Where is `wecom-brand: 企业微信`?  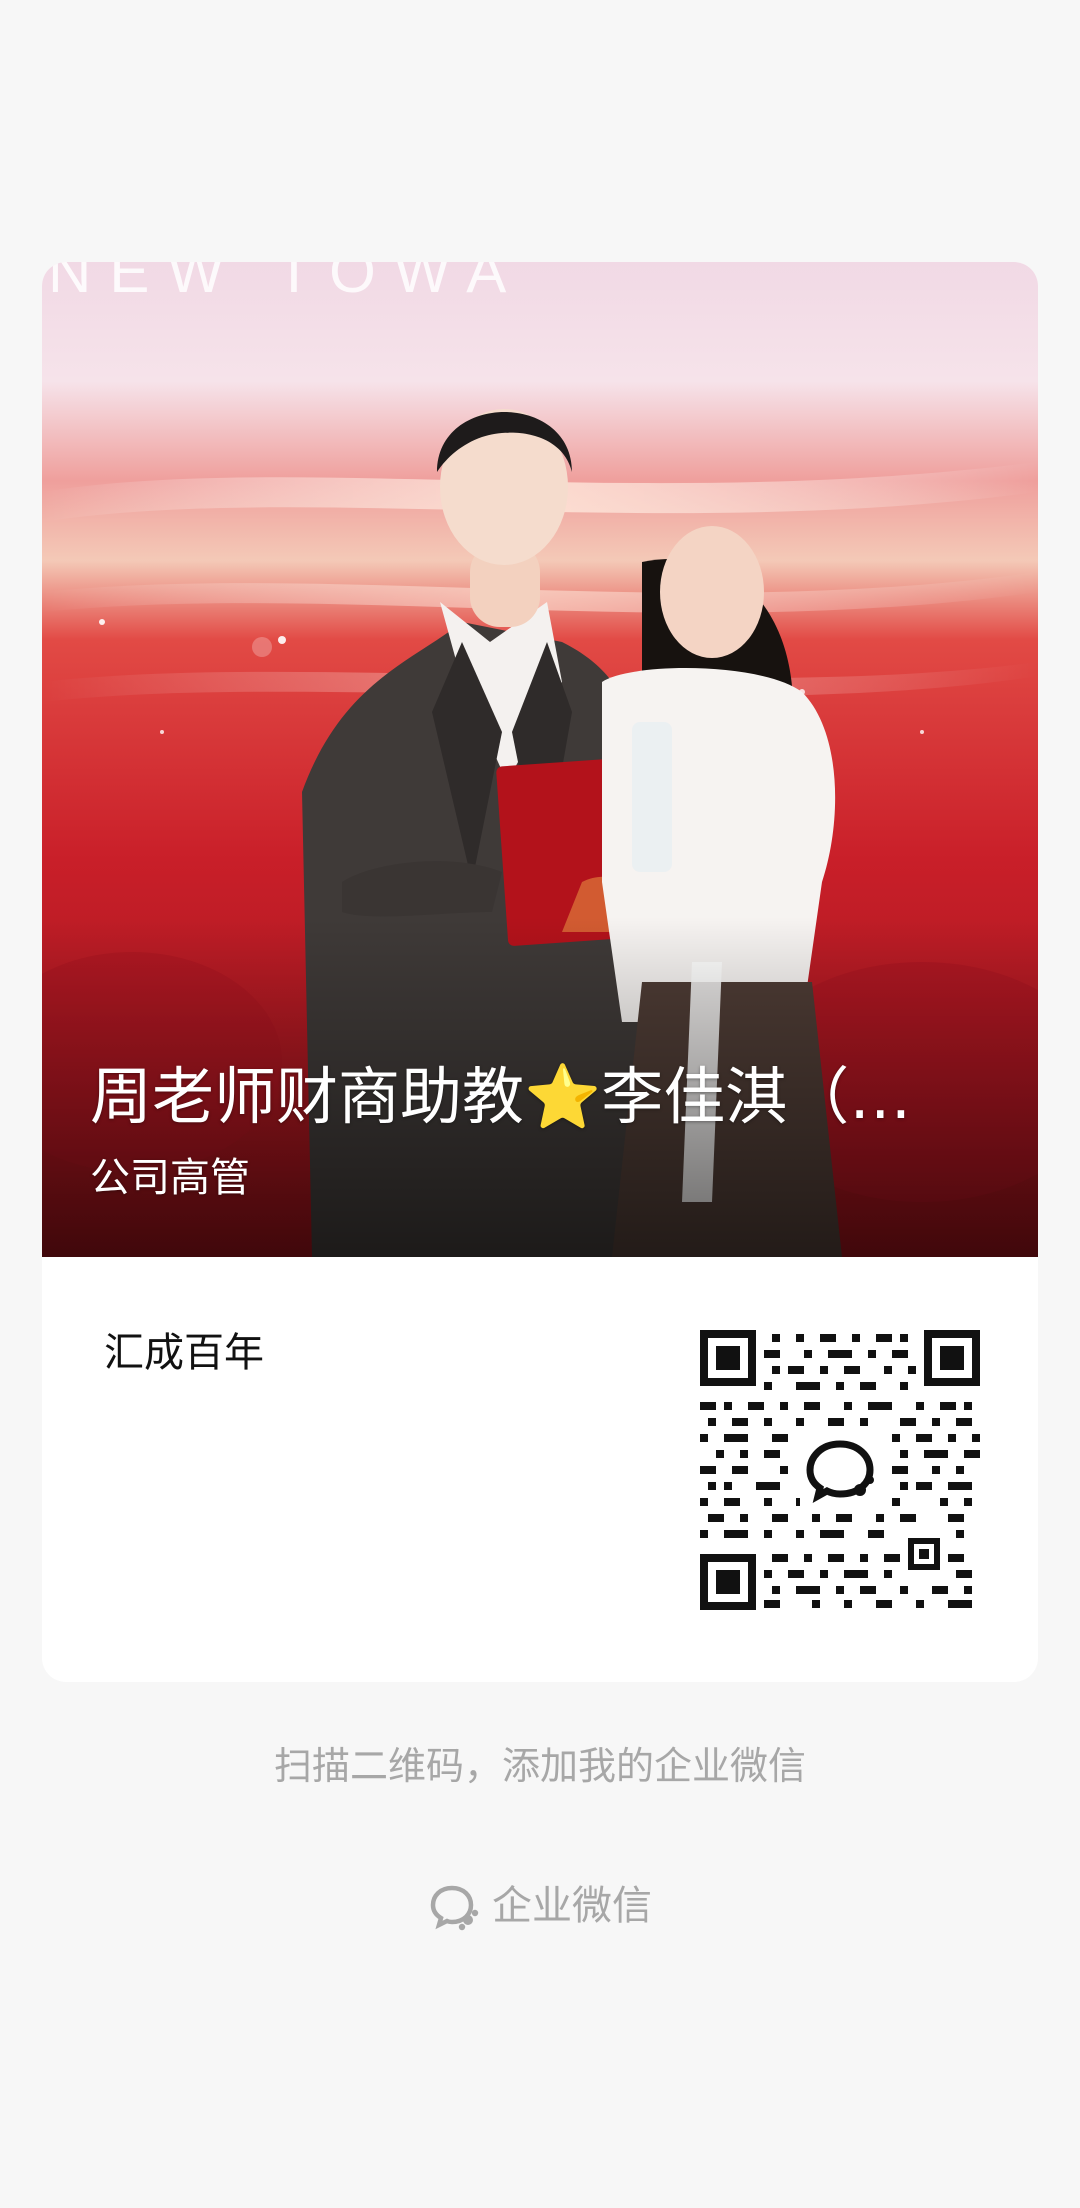 wecom-brand: 企业微信 is located at coordinates (540, 1906).